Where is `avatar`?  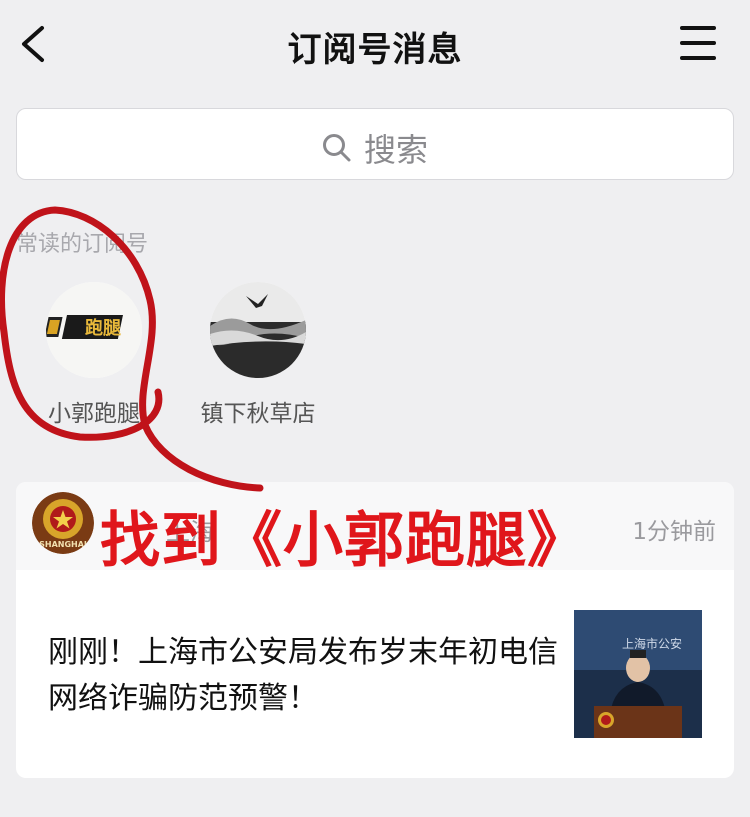 avatar is located at coordinates (258, 330).